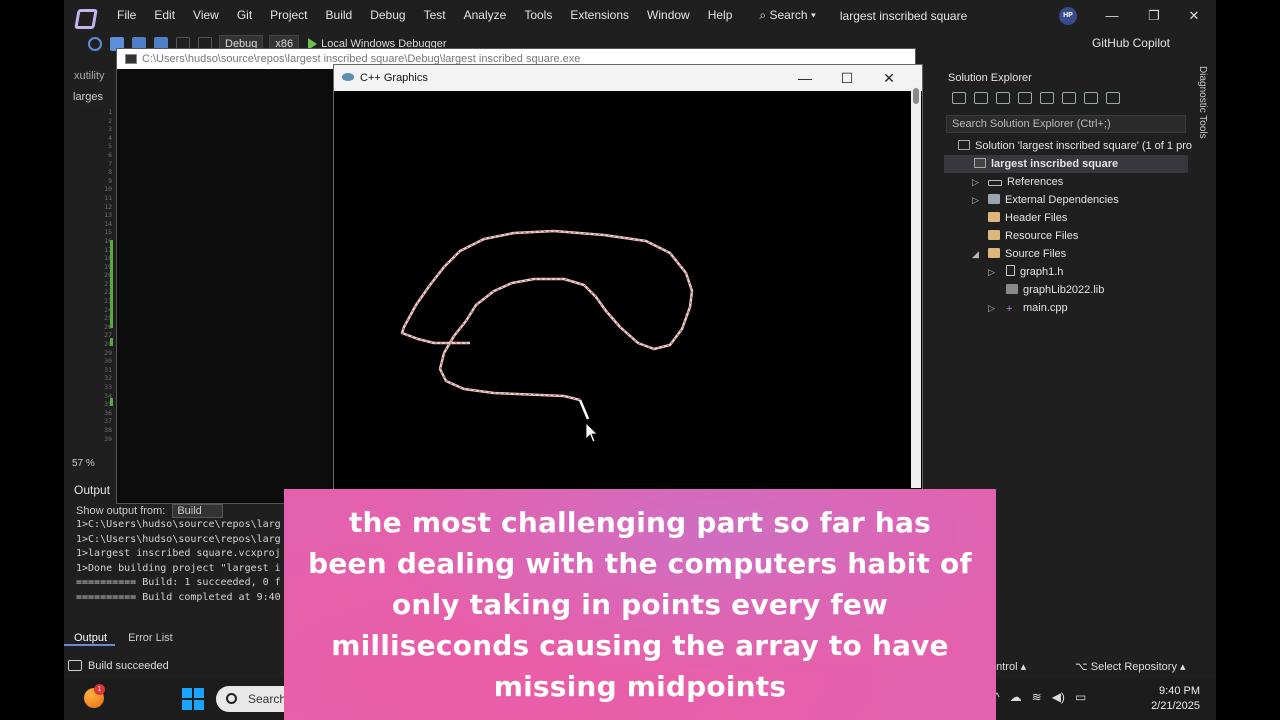  Describe the element at coordinates (1130, 666) in the screenshot. I see `select-repository-button: ⌥ Select Repository ▴` at that location.